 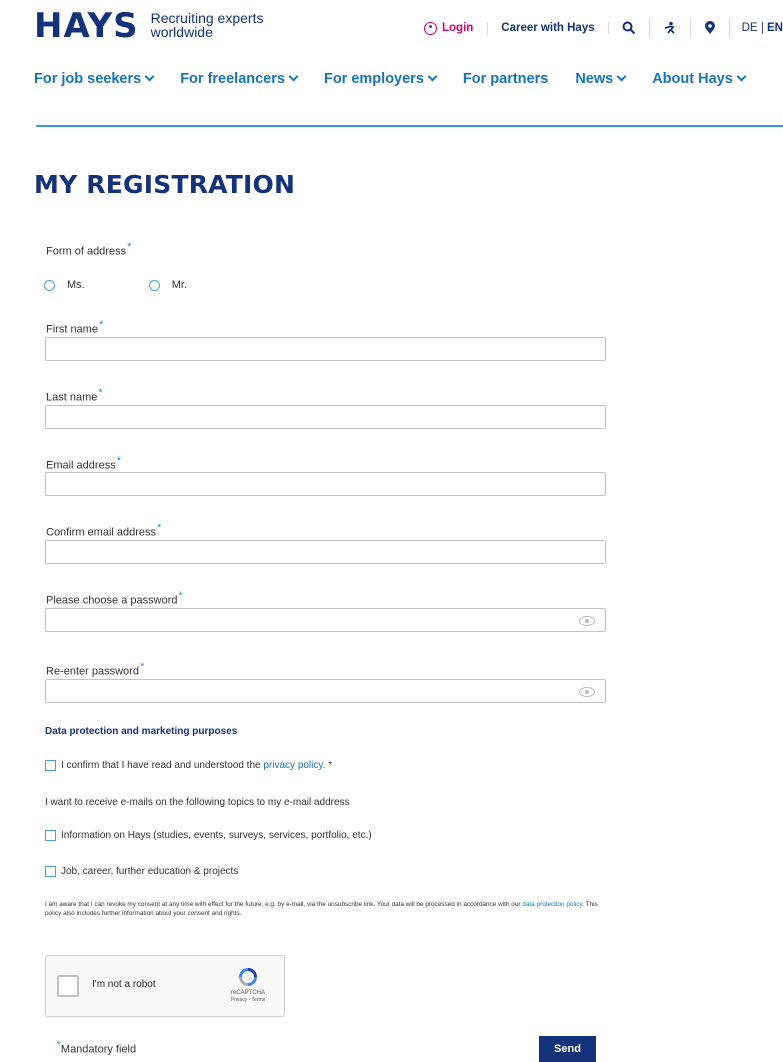 What do you see at coordinates (148, 26) in the screenshot?
I see `hays-logo: HAYS Recruiting experts worldwide` at bounding box center [148, 26].